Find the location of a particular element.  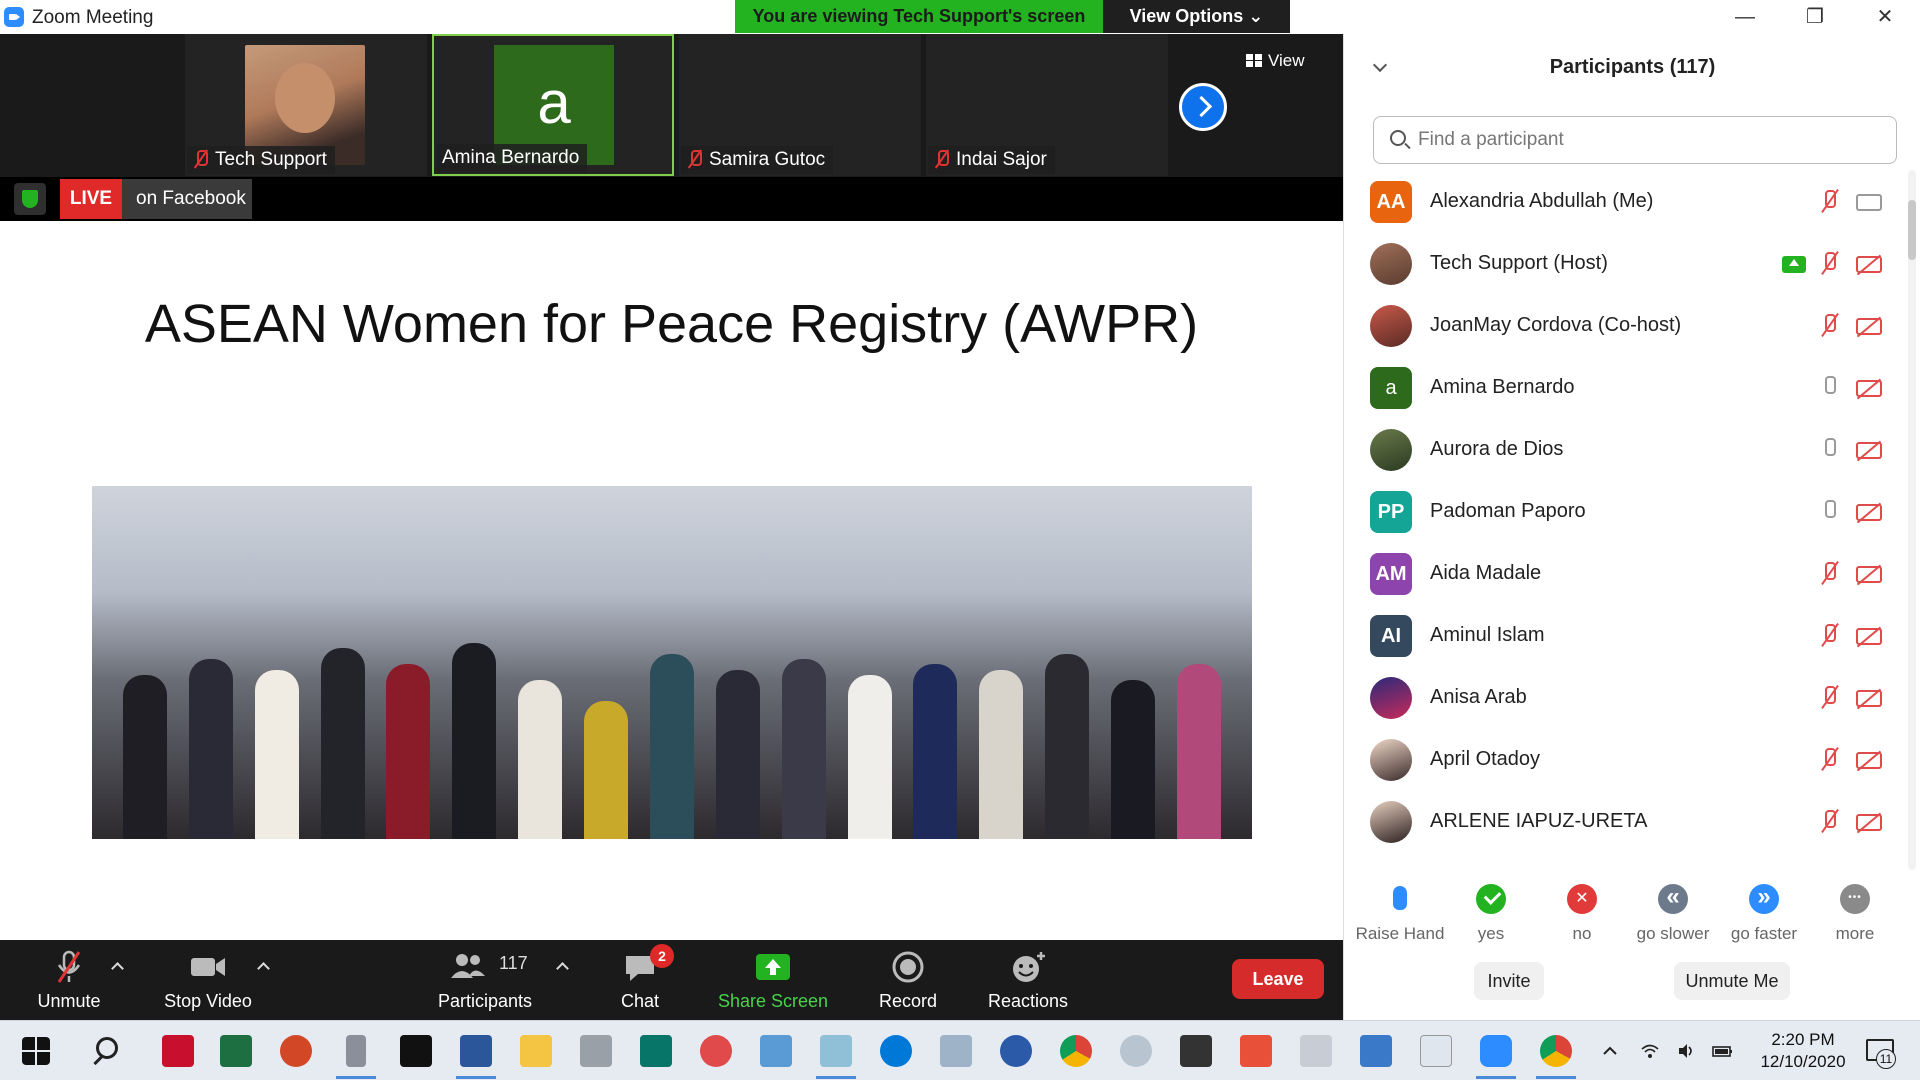

list-item: April Otadoy is located at coordinates (1624, 760).